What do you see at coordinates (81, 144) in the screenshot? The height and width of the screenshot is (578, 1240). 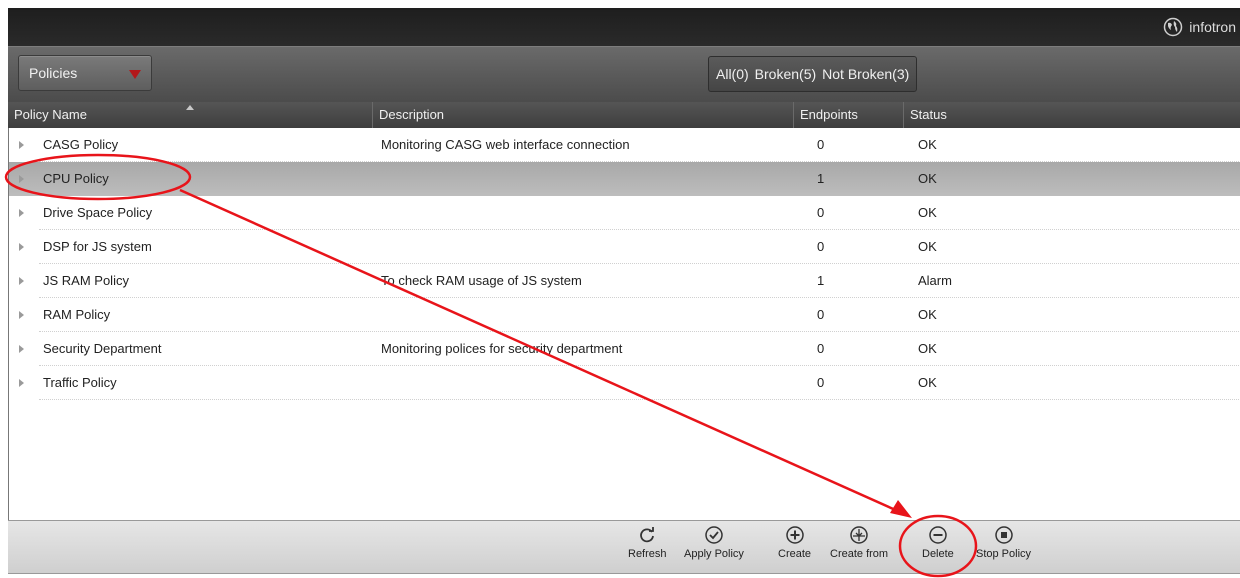 I see `policy-name: CASG Policy` at bounding box center [81, 144].